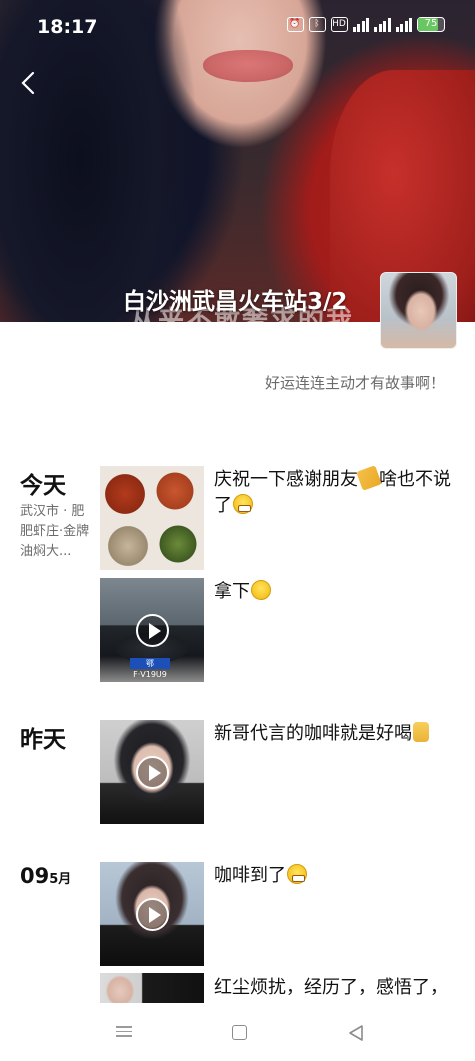 The height and width of the screenshot is (1061, 475). I want to click on status-time: 18:17, so click(67, 27).